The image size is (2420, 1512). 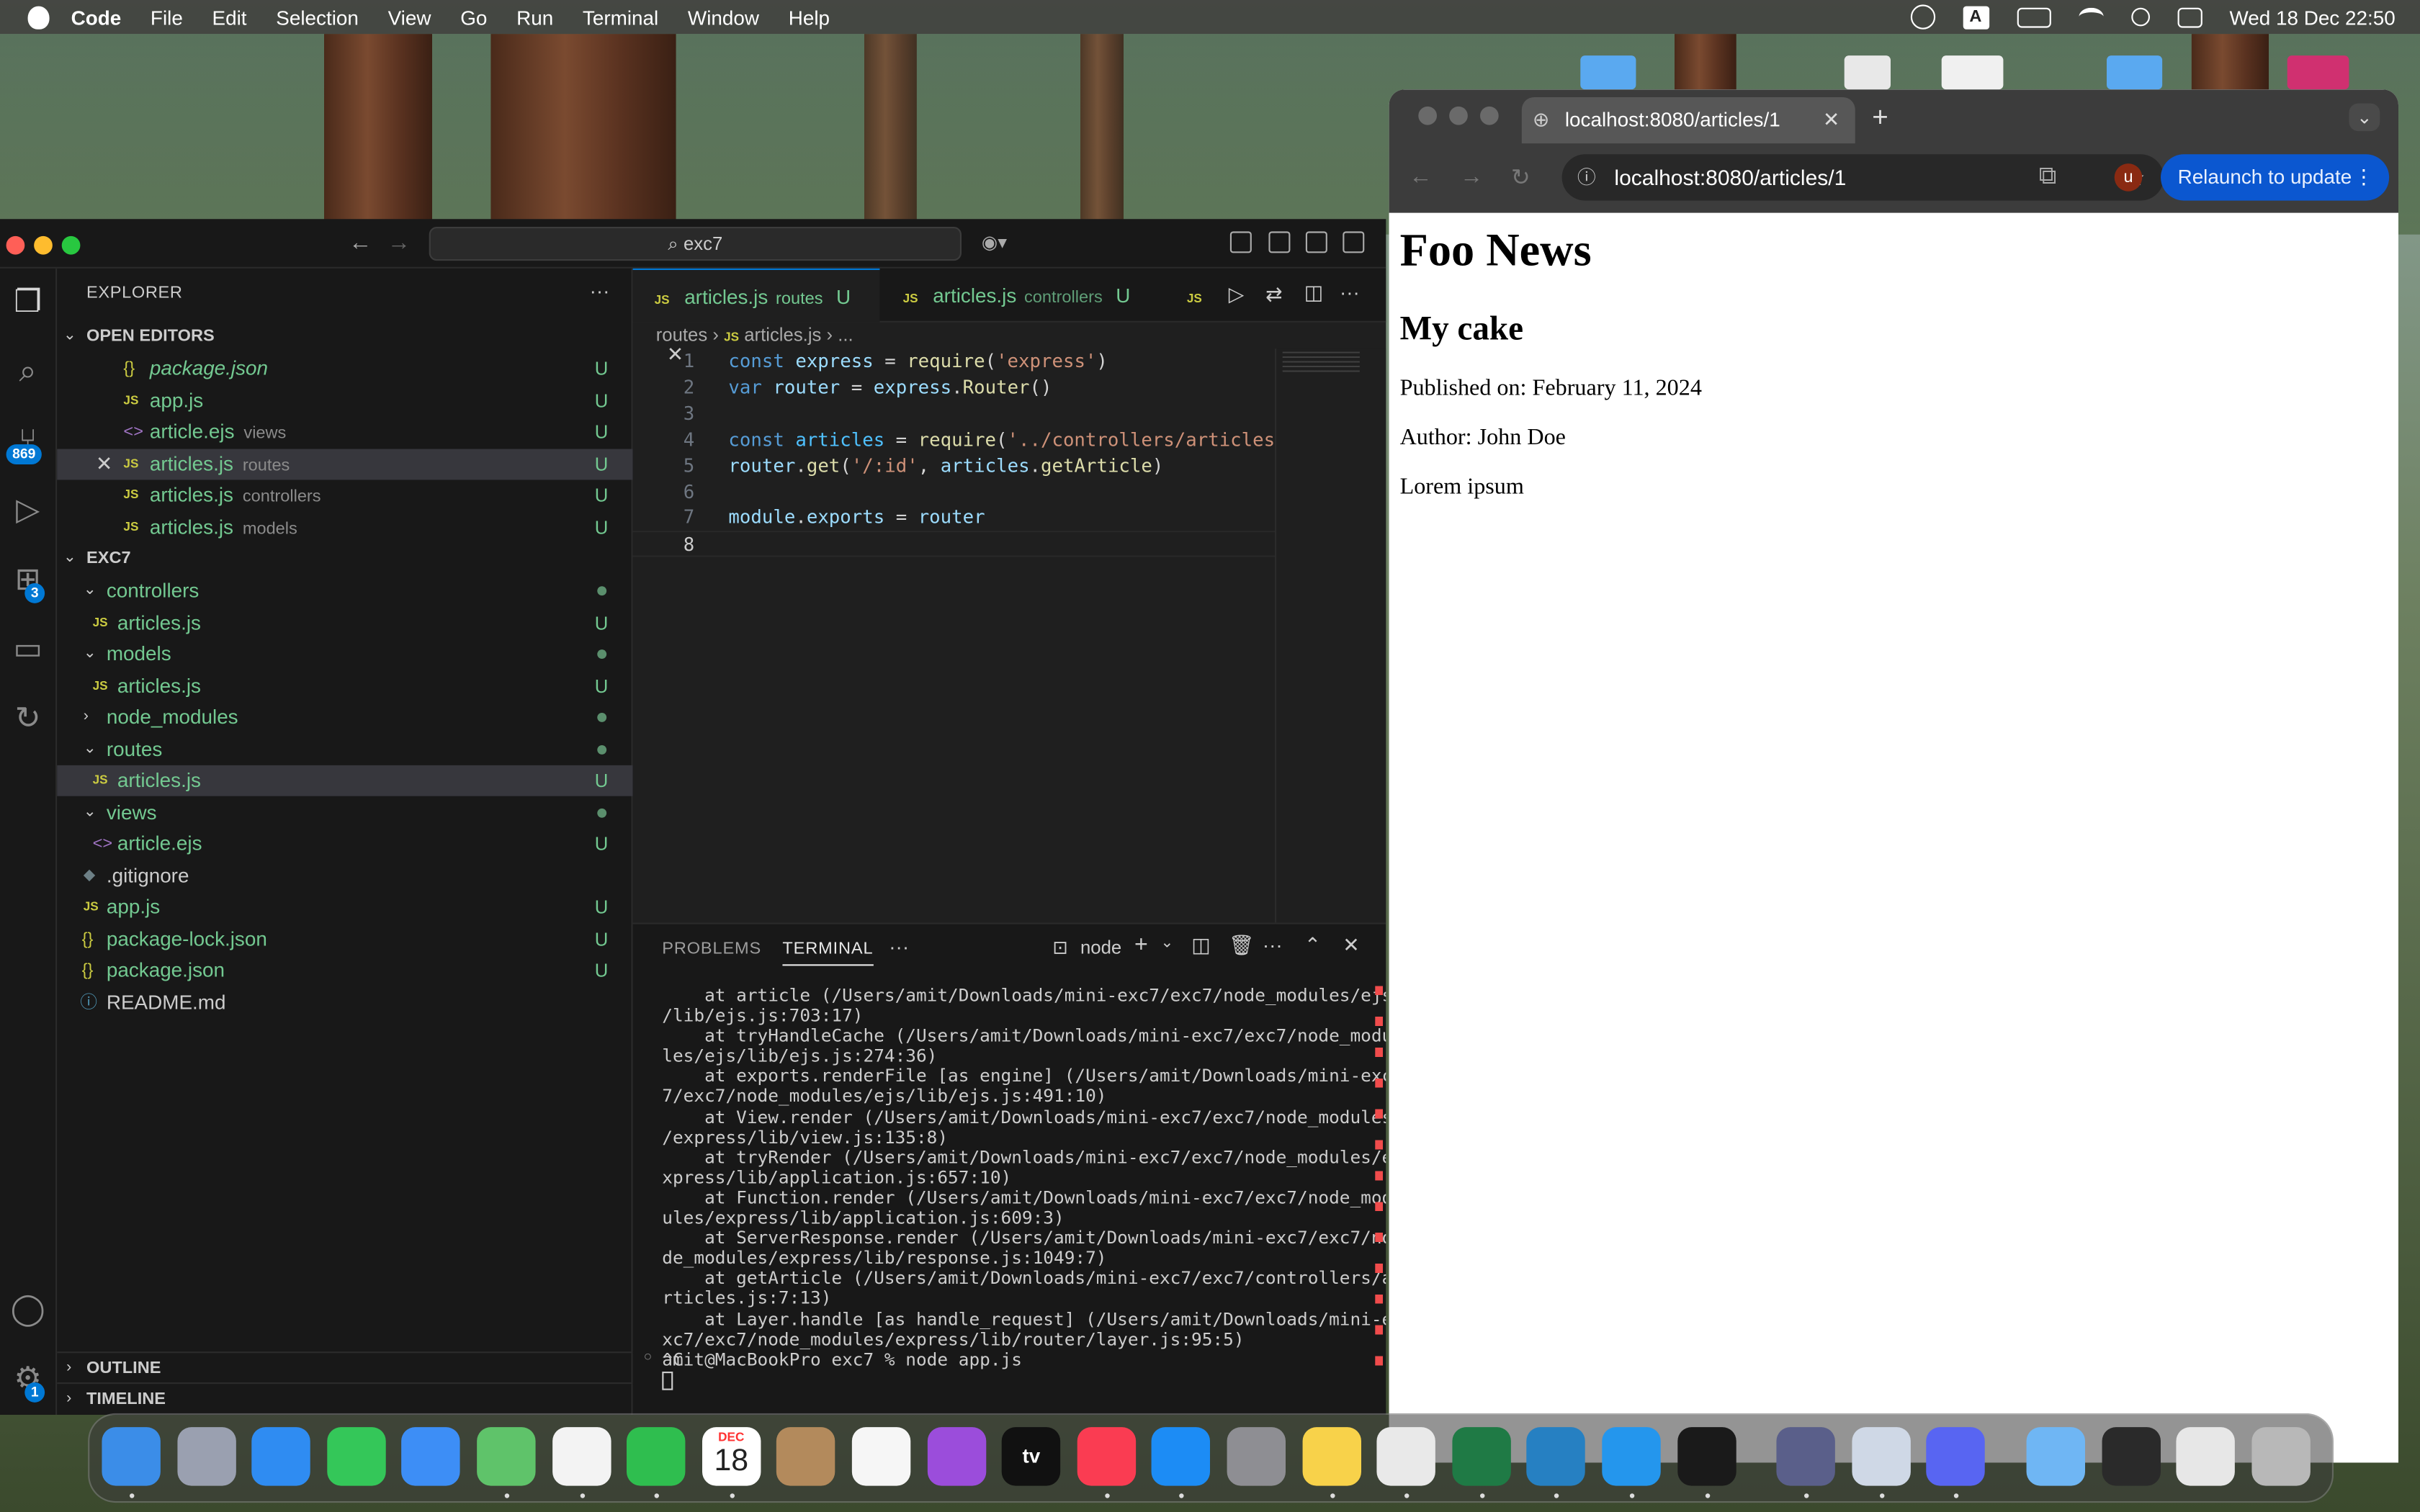 What do you see at coordinates (1471, 176) in the screenshot?
I see `browser-forward-icon: →` at bounding box center [1471, 176].